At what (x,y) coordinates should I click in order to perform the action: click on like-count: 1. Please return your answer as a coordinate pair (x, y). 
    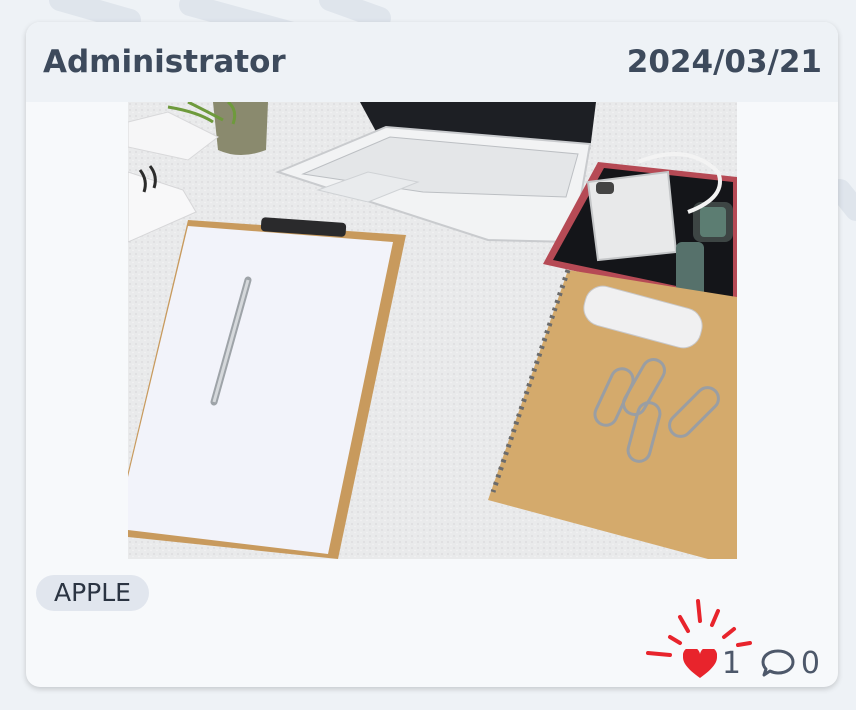
    Looking at the image, I should click on (731, 663).